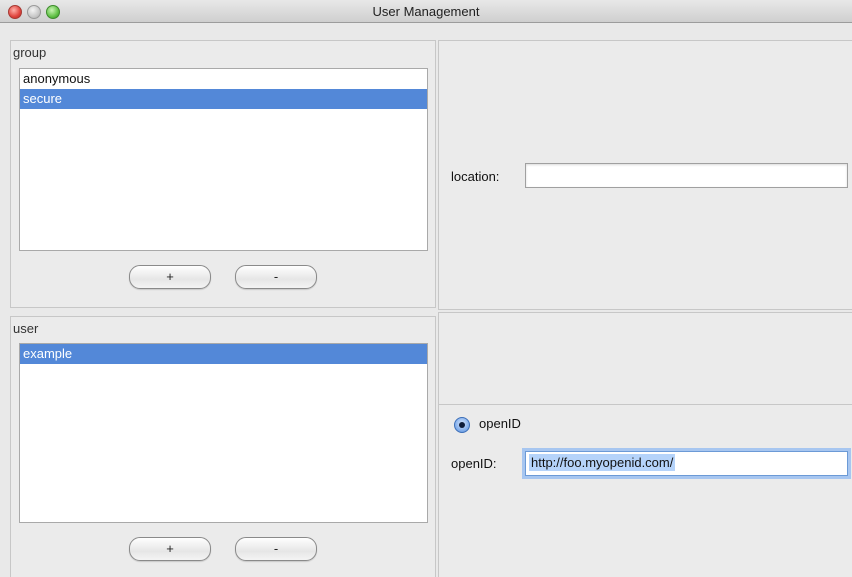 This screenshot has width=852, height=577. What do you see at coordinates (645, 359) in the screenshot?
I see `user-detail-top-pane` at bounding box center [645, 359].